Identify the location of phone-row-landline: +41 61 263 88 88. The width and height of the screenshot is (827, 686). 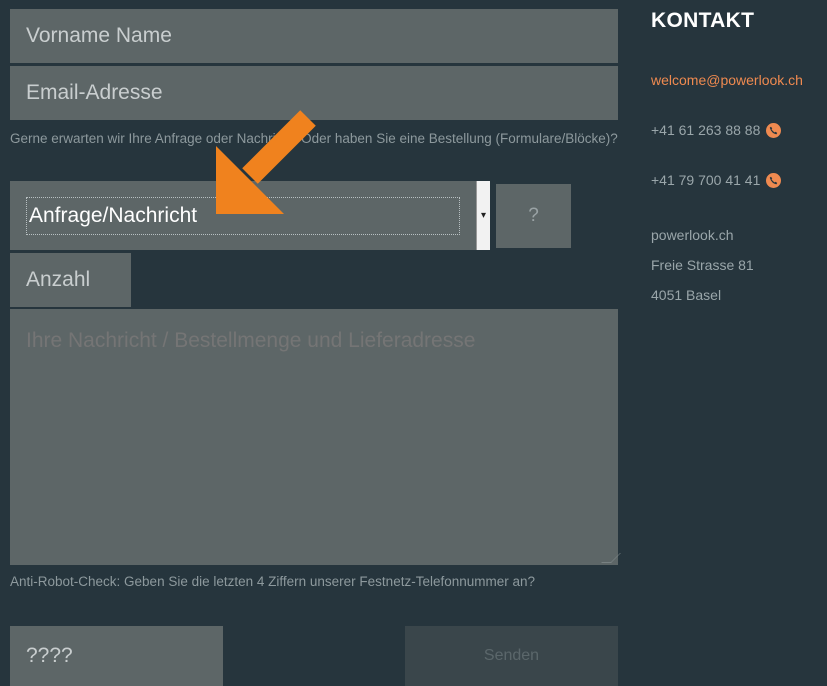
(716, 130).